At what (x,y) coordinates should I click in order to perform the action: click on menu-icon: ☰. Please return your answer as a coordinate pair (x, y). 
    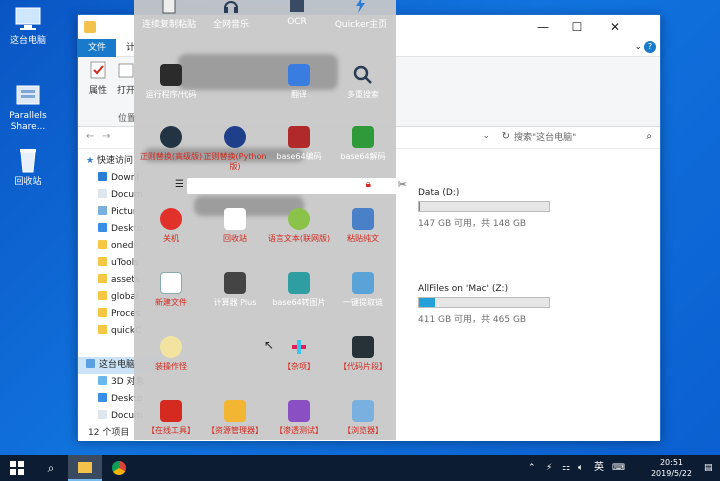
    Looking at the image, I should click on (179, 184).